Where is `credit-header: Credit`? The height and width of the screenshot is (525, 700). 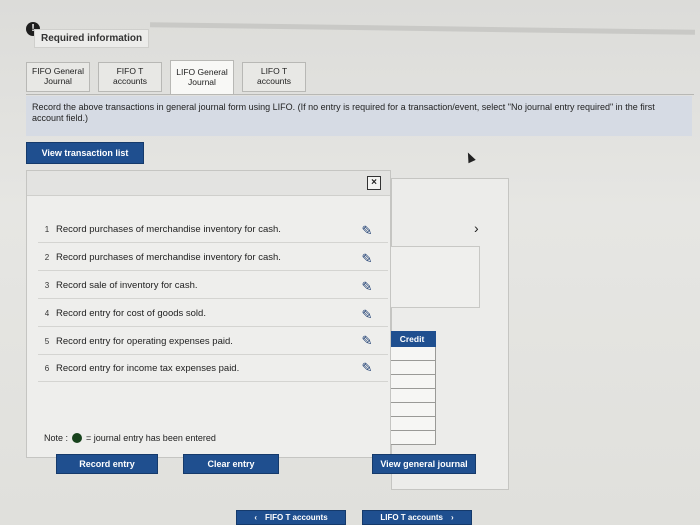 credit-header: Credit is located at coordinates (412, 339).